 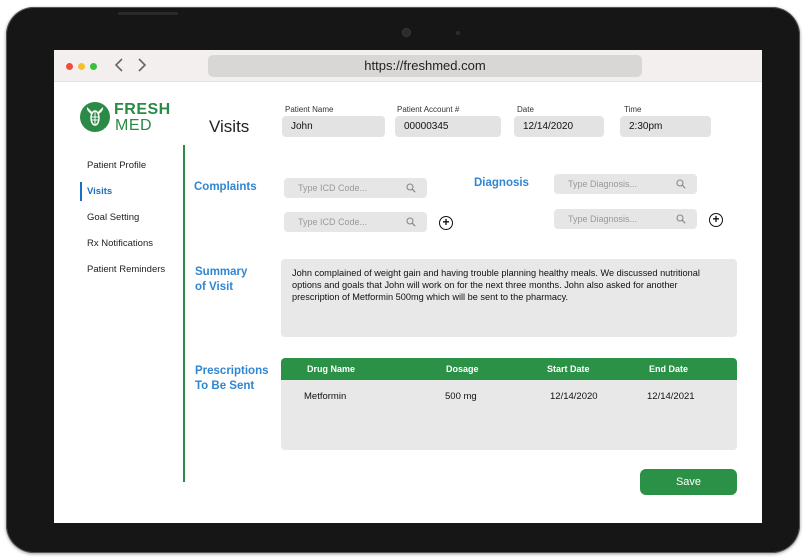 I want to click on freshmed-logo-icon, so click(x=95, y=117).